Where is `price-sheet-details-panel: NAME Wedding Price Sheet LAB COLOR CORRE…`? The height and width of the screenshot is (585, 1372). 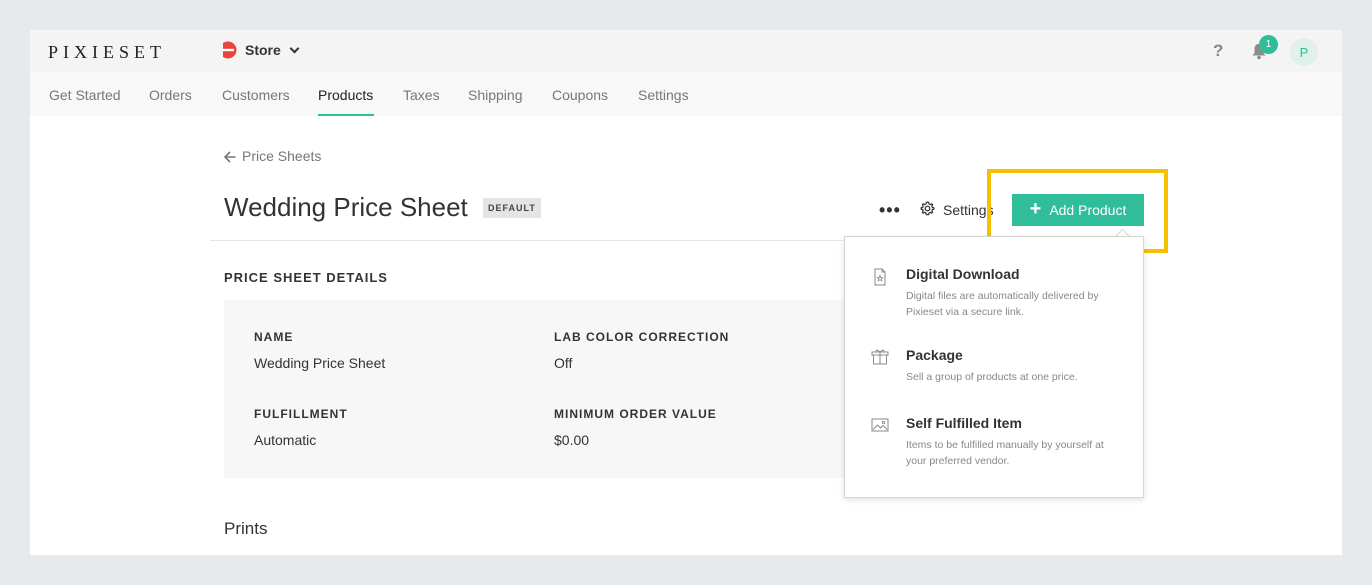
price-sheet-details-panel: NAME Wedding Price Sheet LAB COLOR CORRE… is located at coordinates (544, 389).